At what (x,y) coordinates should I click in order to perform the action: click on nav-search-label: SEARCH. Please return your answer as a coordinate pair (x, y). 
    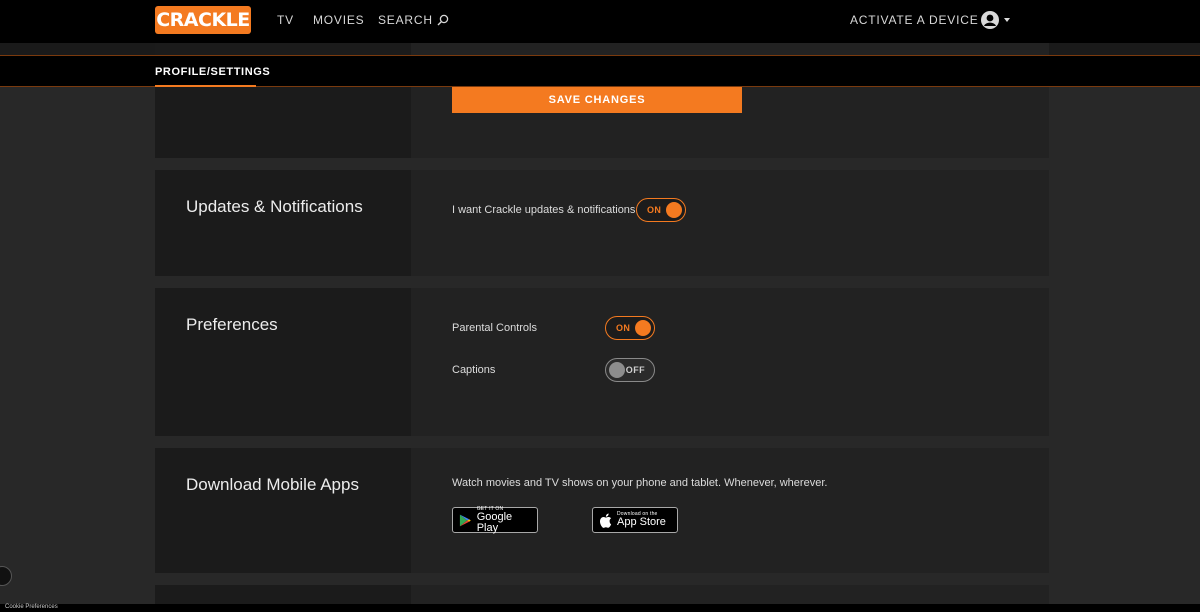
    Looking at the image, I should click on (405, 20).